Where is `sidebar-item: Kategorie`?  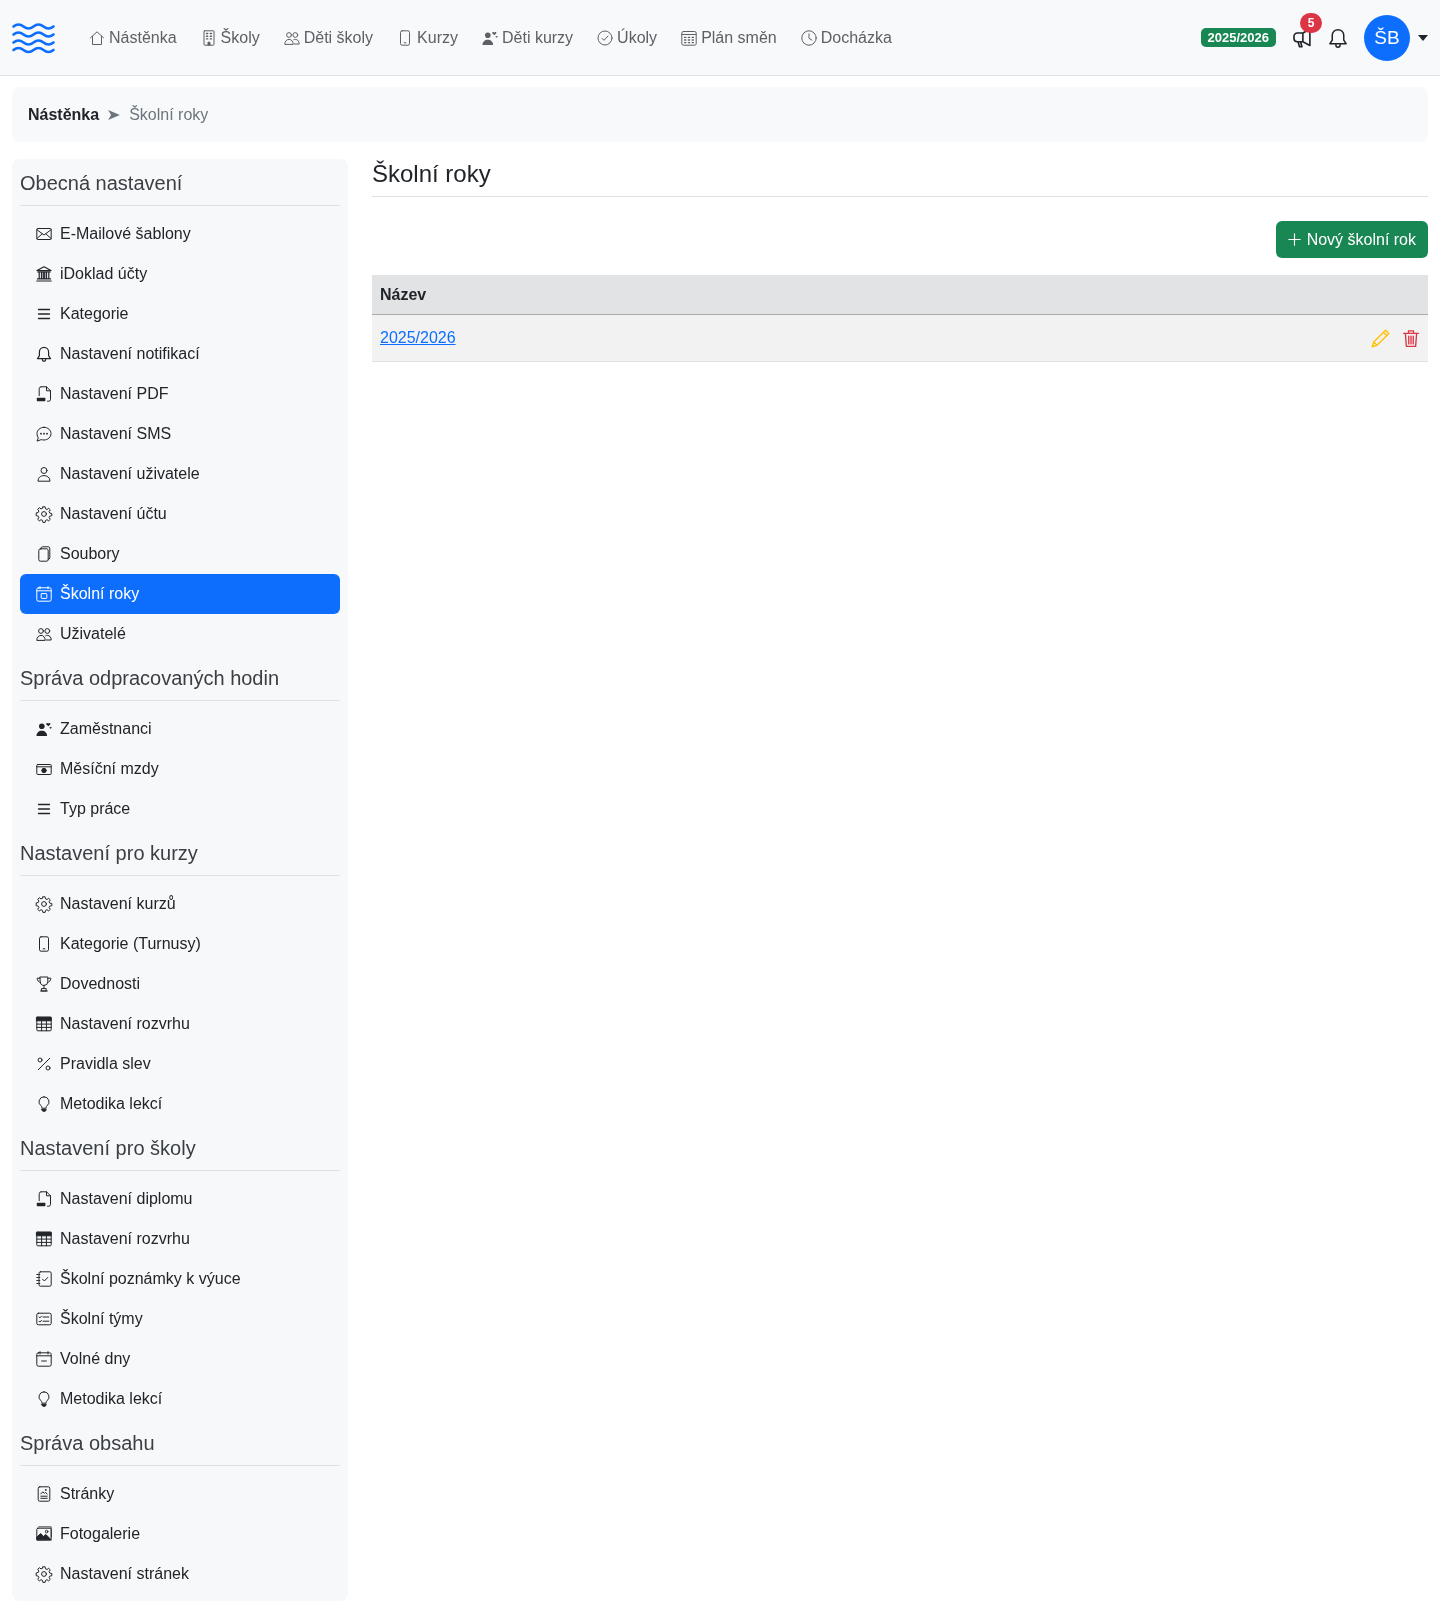 sidebar-item: Kategorie is located at coordinates (180, 314).